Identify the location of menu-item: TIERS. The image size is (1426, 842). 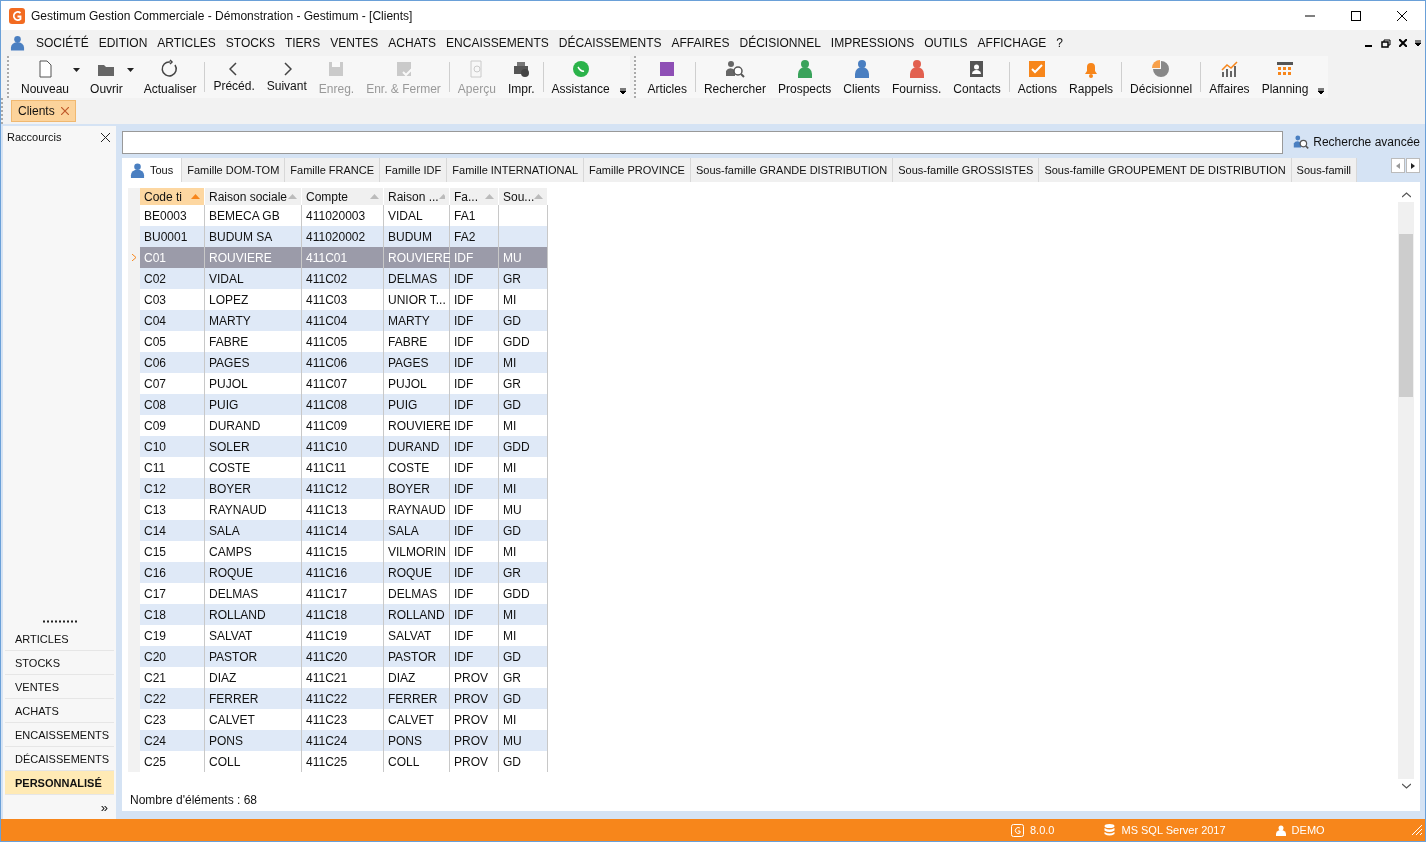
(302, 43).